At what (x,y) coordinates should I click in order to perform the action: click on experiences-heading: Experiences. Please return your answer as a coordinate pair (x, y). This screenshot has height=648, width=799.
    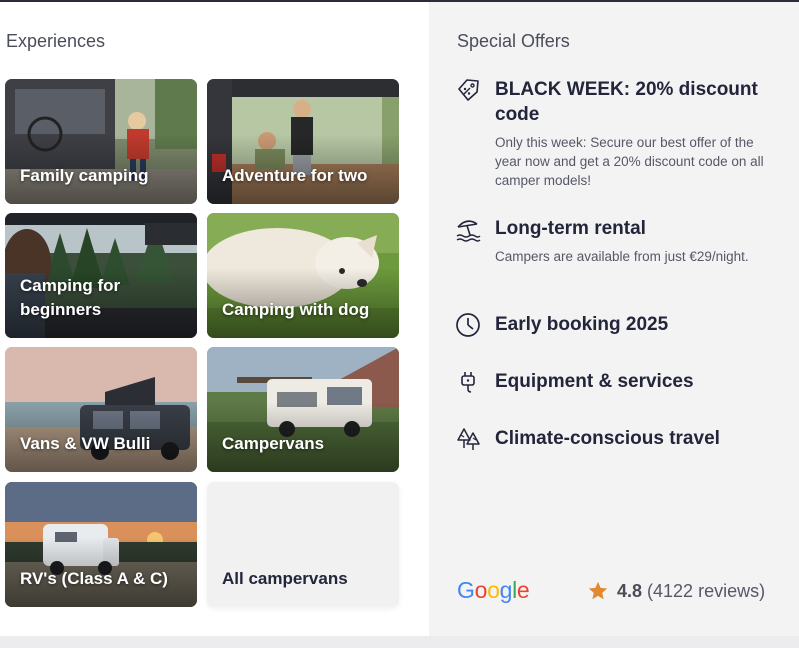
    Looking at the image, I should click on (56, 41).